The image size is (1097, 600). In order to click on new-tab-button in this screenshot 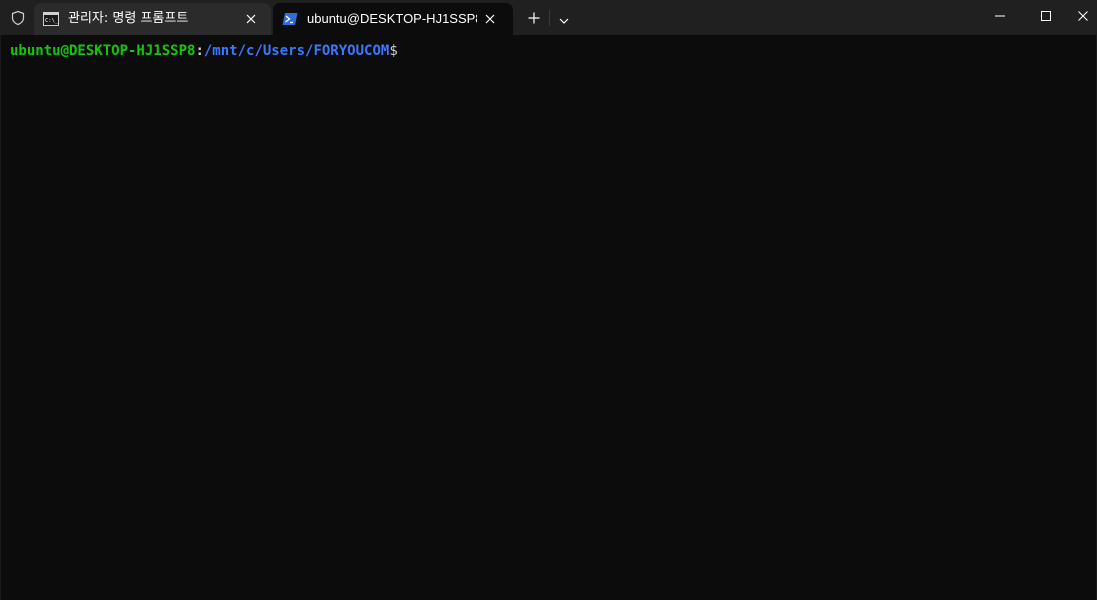, I will do `click(534, 18)`.